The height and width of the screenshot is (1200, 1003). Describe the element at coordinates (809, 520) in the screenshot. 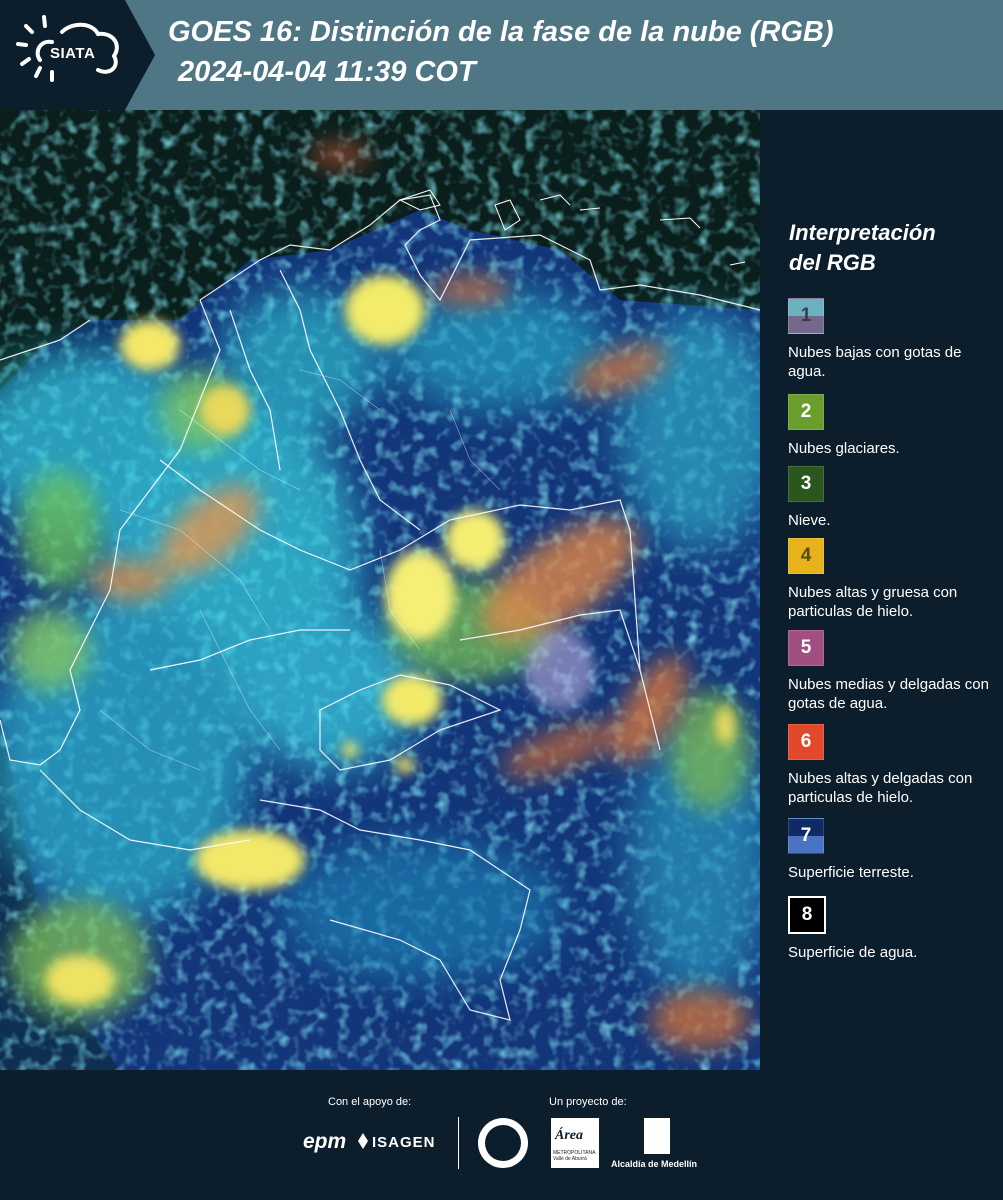

I see `legend-label-3: Nieve.` at that location.